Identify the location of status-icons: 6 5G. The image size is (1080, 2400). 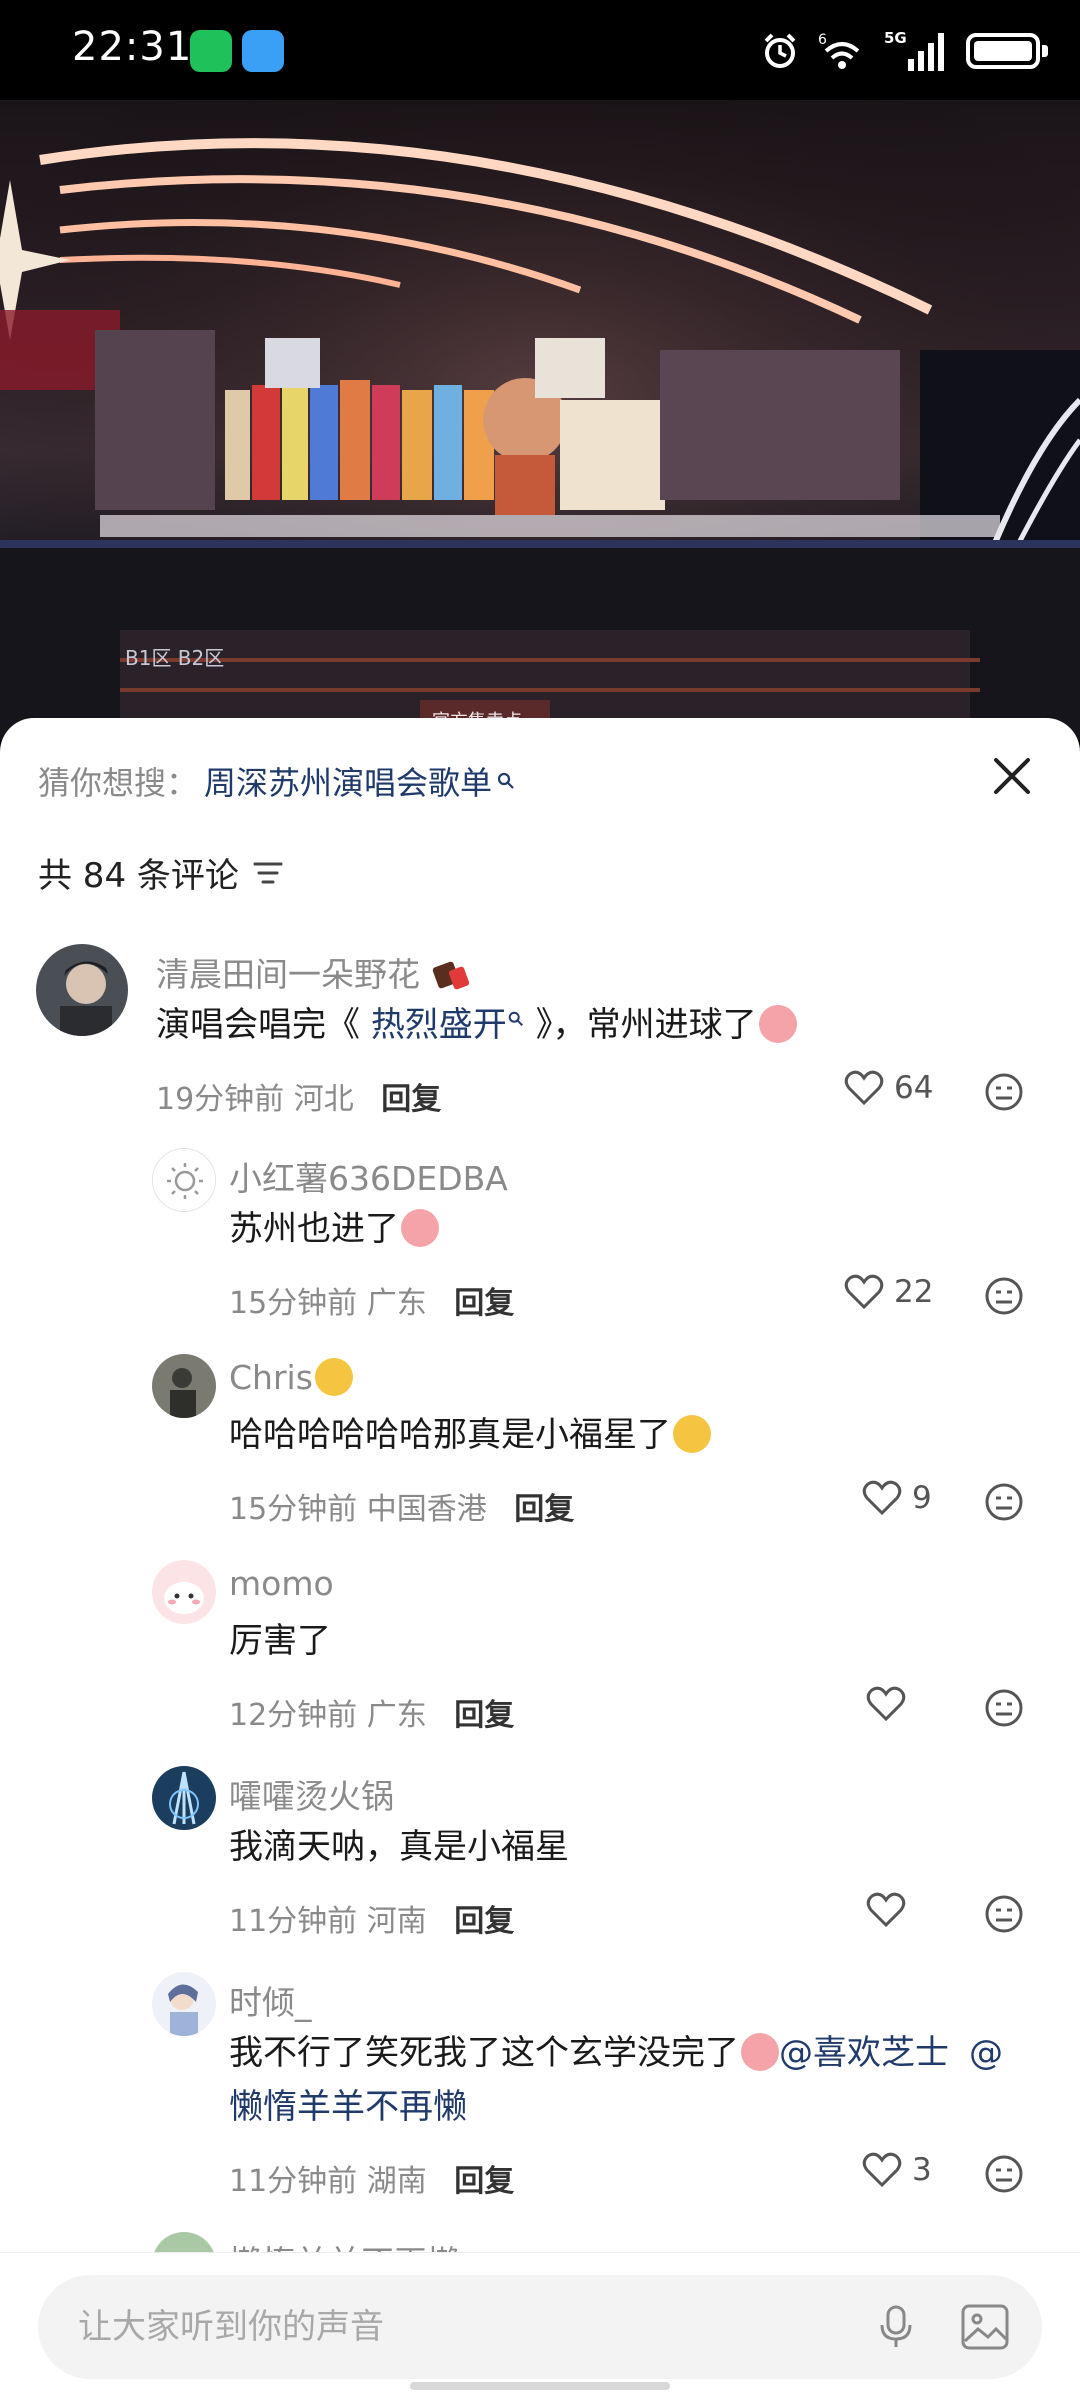
(904, 51).